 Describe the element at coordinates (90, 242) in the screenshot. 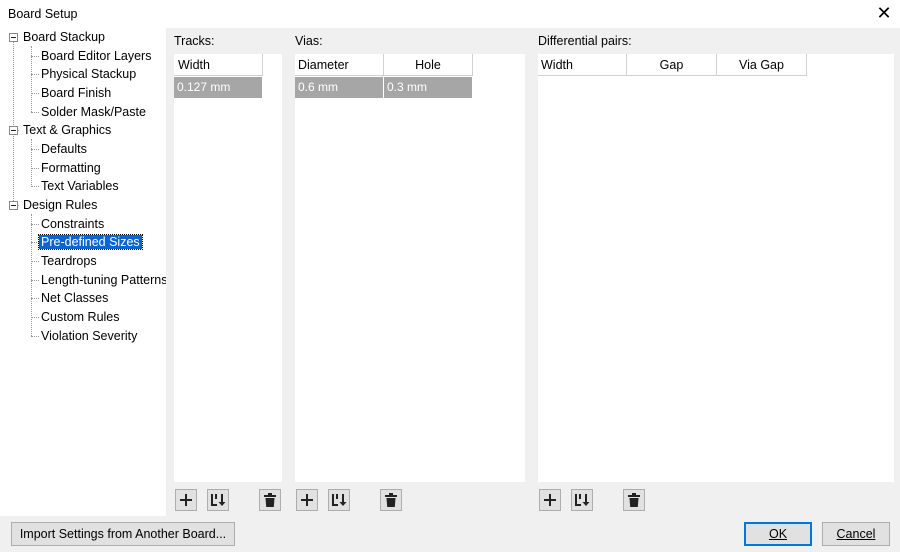

I see `tree-item-predefined-sizes: Pre-defined Sizes` at that location.